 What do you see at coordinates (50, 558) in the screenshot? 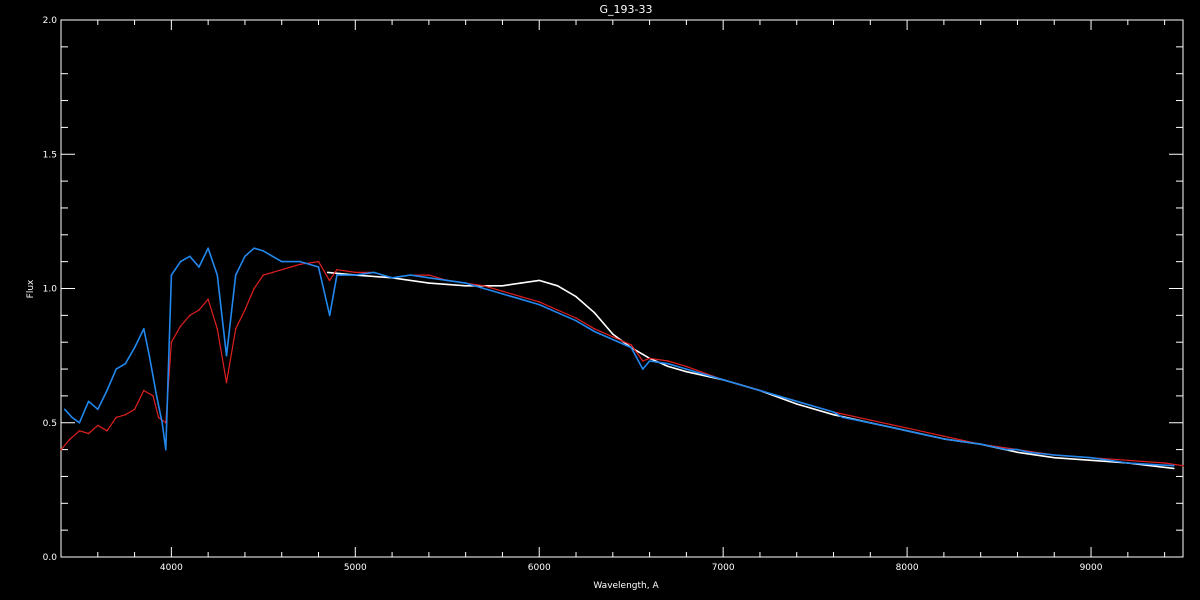
I see `y-tick-label: 0.0` at bounding box center [50, 558].